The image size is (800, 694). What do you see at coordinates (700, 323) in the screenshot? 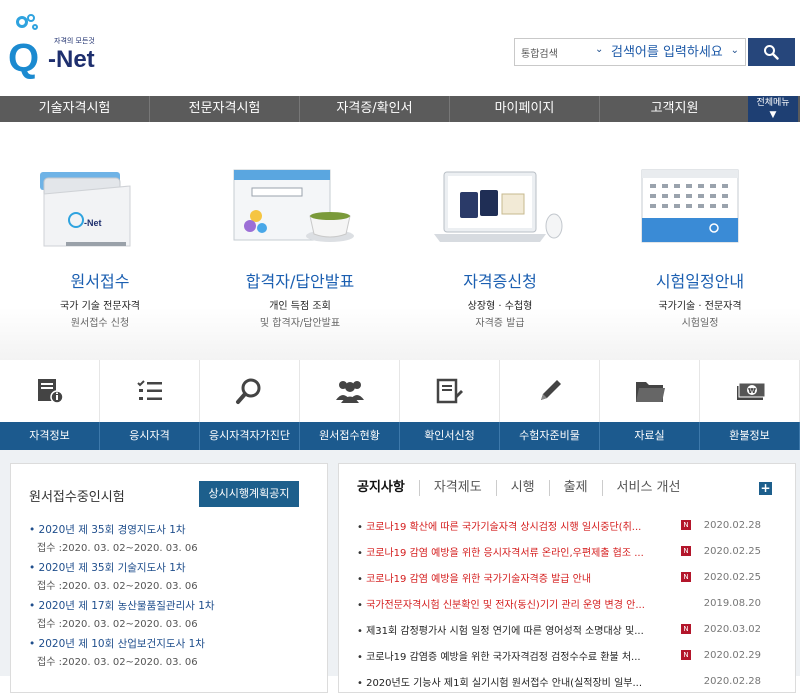
I see `service-description: 시험일정` at bounding box center [700, 323].